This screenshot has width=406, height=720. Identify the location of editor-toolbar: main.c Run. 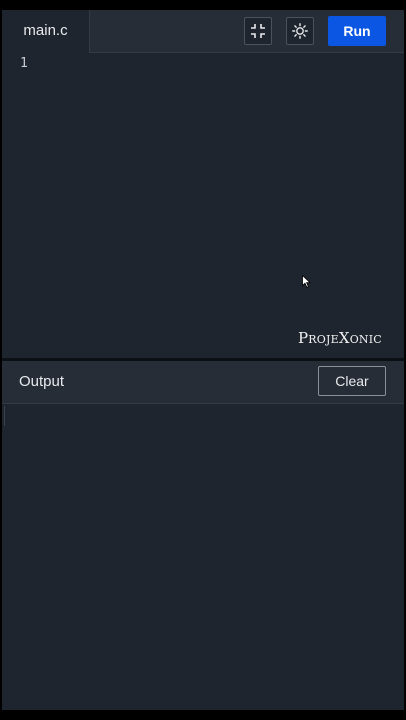
(203, 31).